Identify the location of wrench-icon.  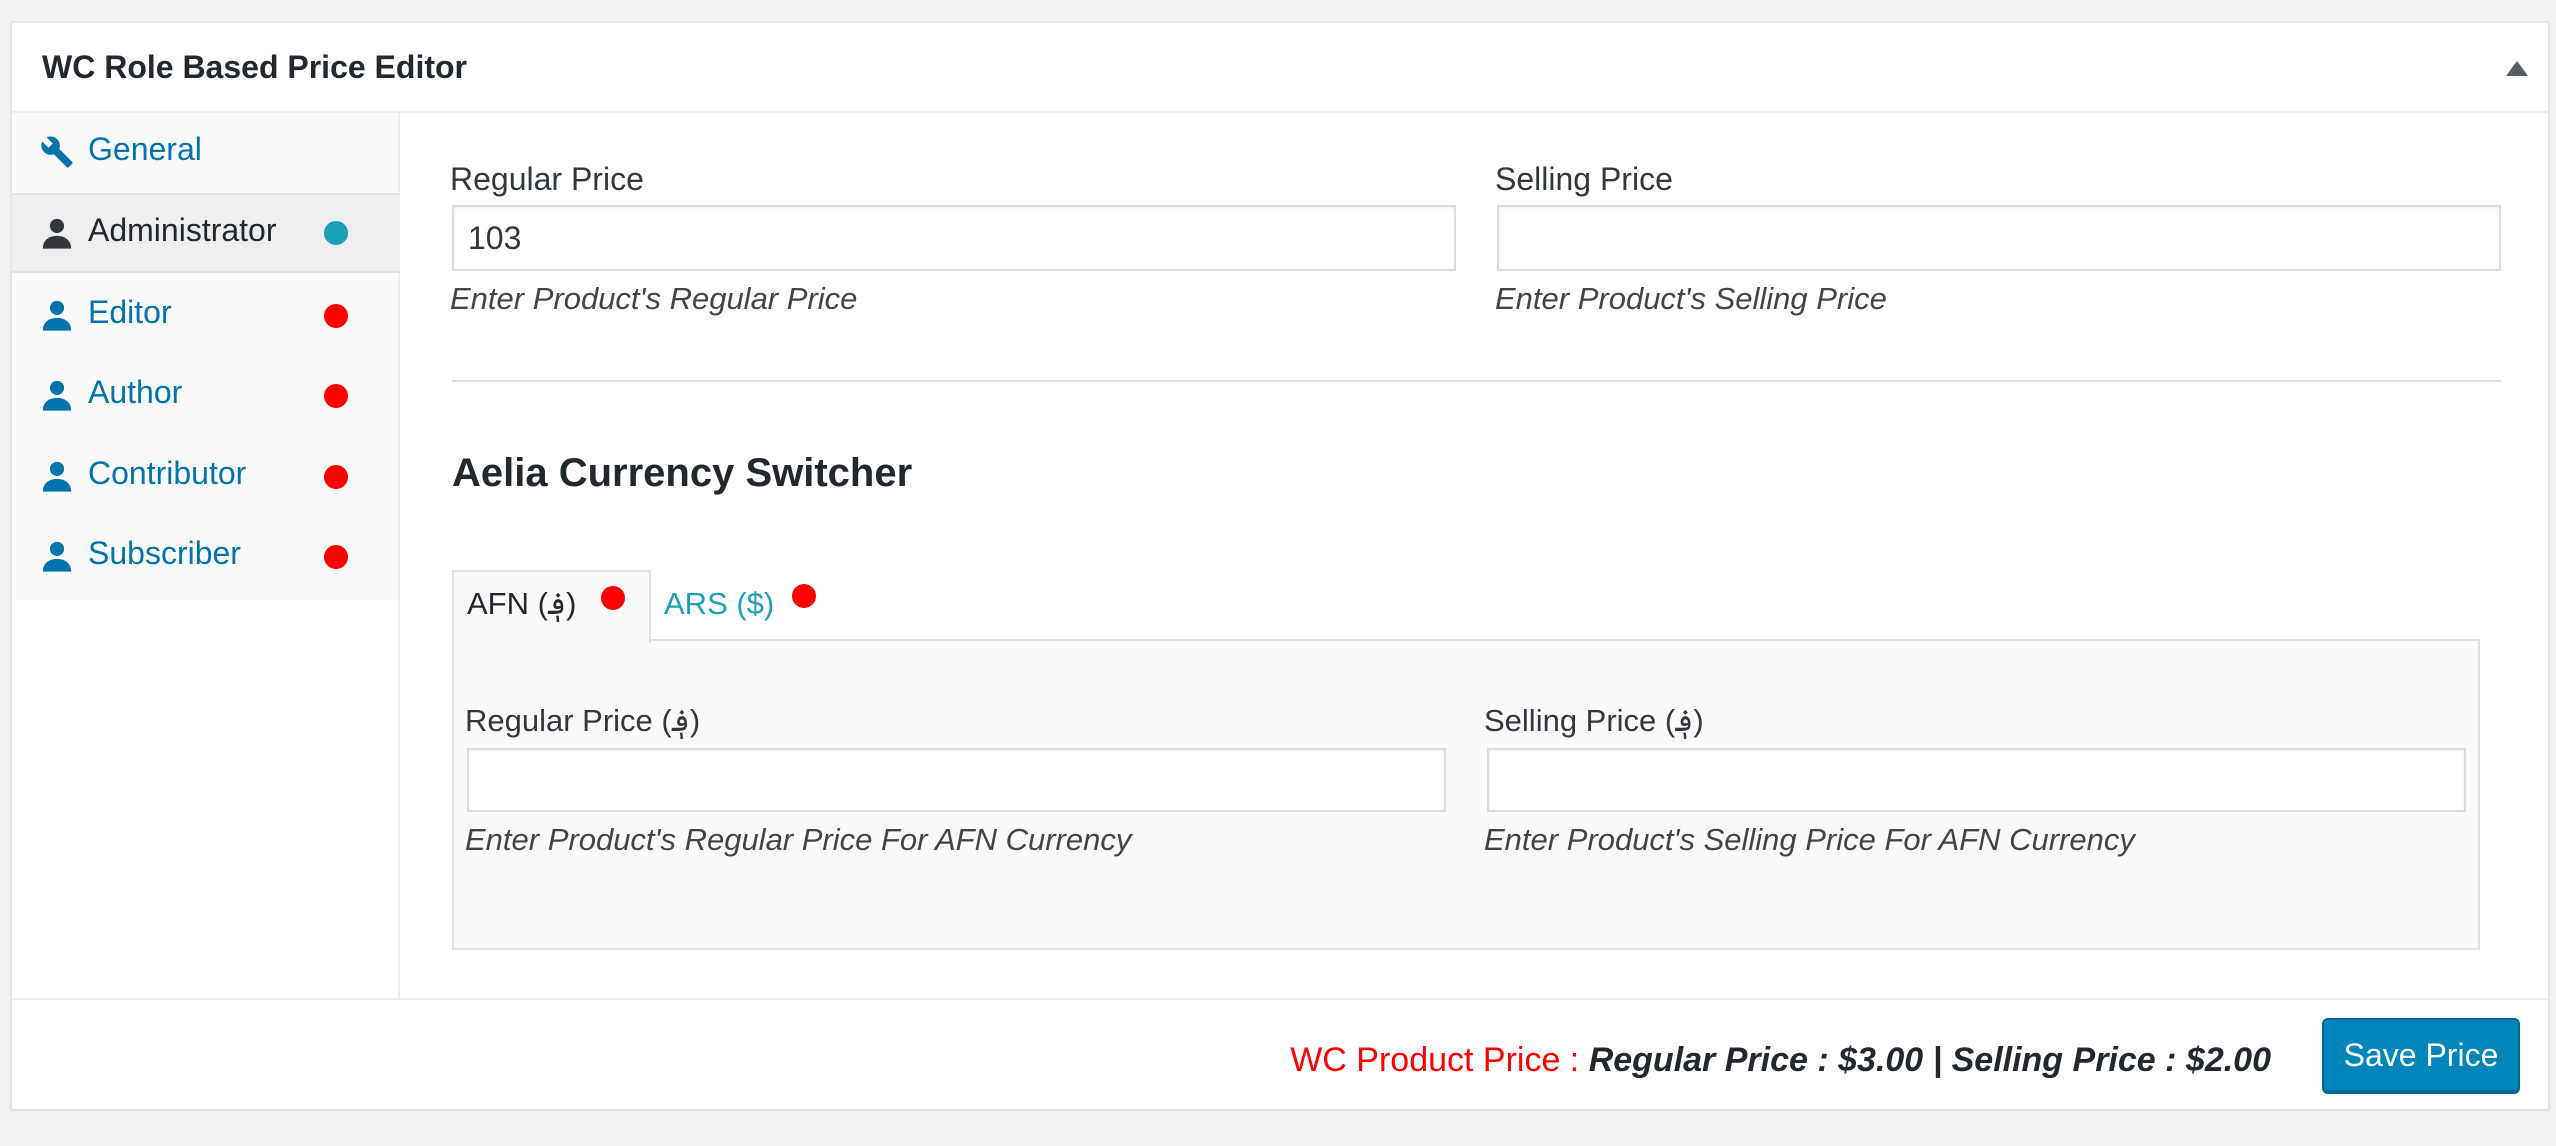
(57, 152).